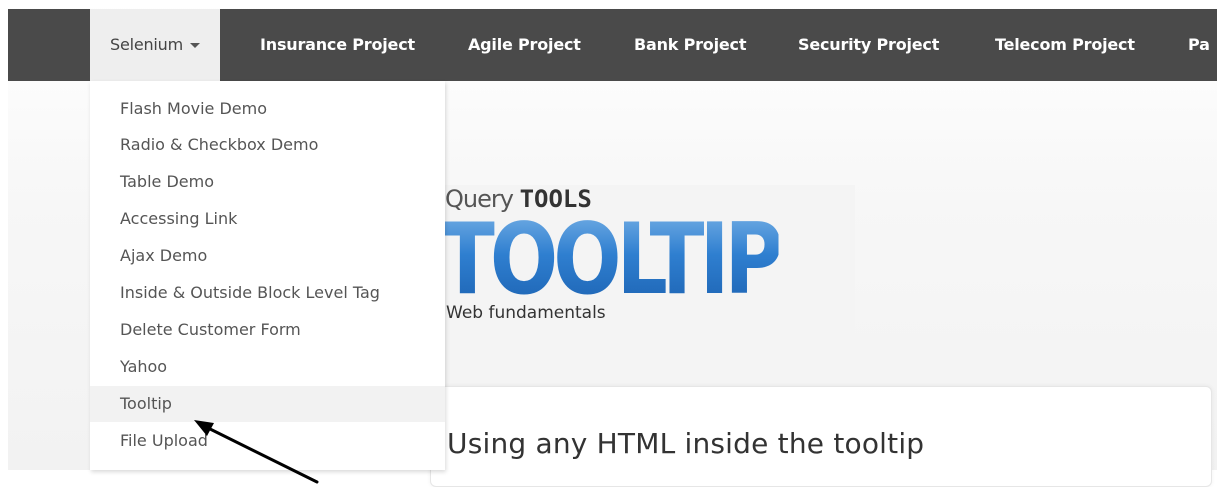  Describe the element at coordinates (267, 293) in the screenshot. I see `dropdown-item-inside-outside-block: Inside & Outside Block Level Tag` at that location.